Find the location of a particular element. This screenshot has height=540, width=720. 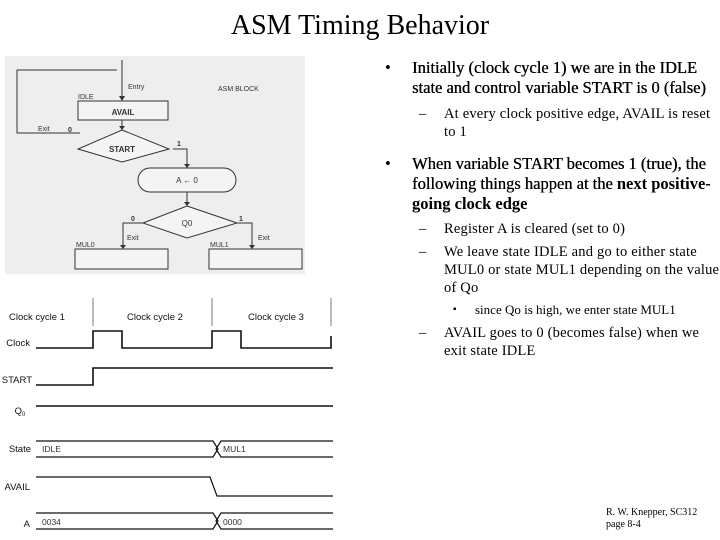

clock-waveform is located at coordinates (184, 339).